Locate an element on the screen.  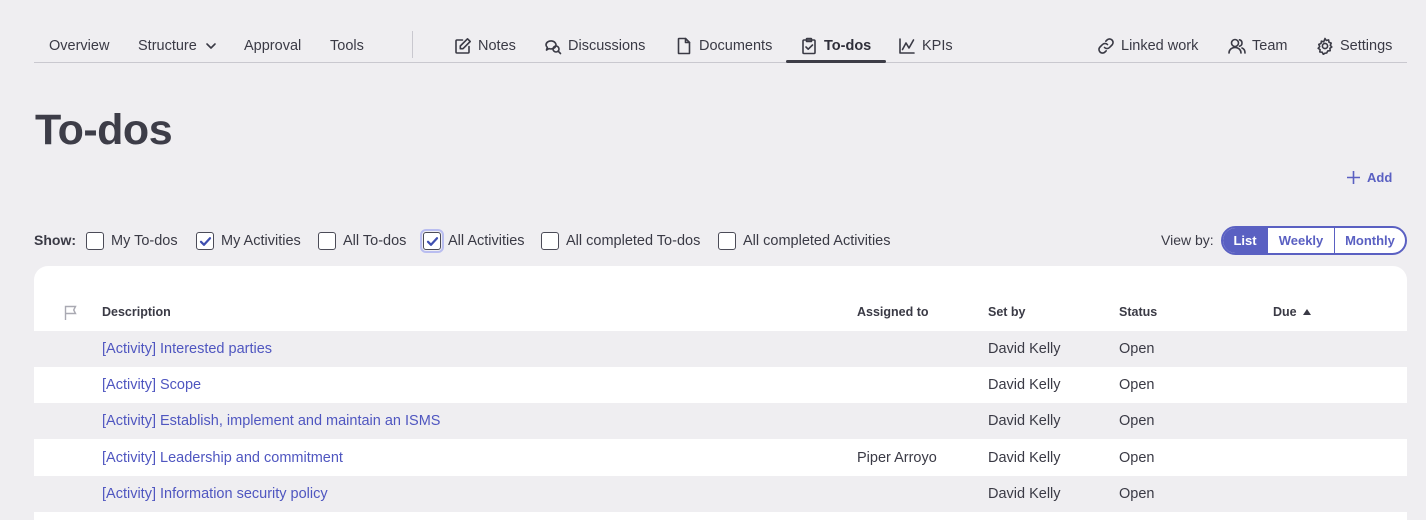
nav-structure: Structure is located at coordinates (177, 45).